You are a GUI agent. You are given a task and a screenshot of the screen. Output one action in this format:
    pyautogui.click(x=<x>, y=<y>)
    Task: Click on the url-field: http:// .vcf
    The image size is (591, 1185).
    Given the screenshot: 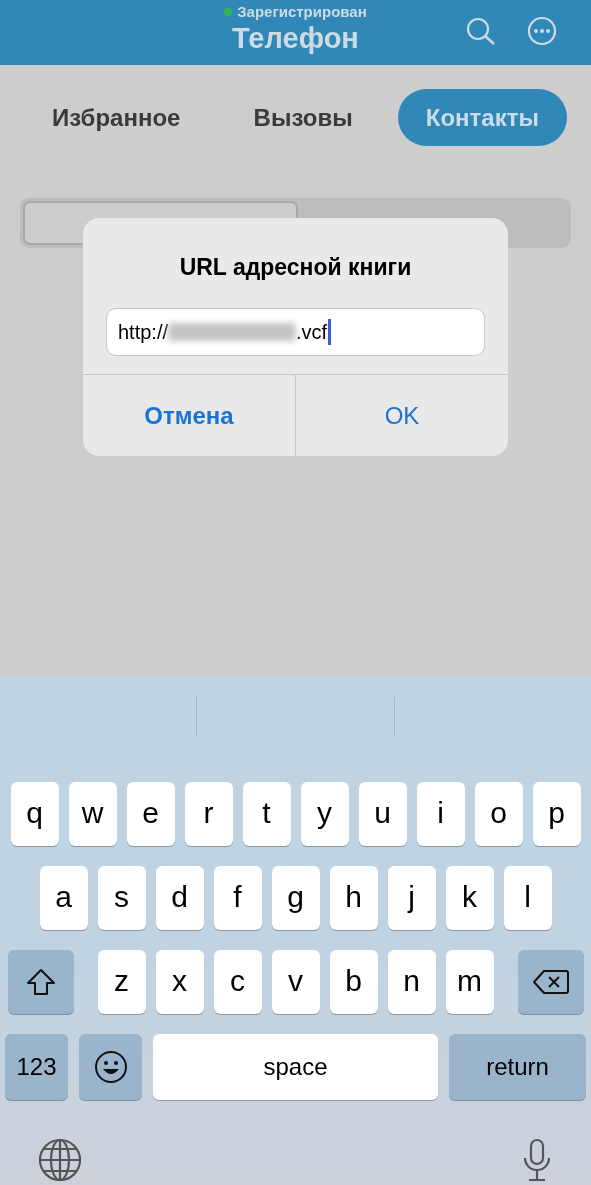 What is the action you would take?
    pyautogui.click(x=295, y=332)
    